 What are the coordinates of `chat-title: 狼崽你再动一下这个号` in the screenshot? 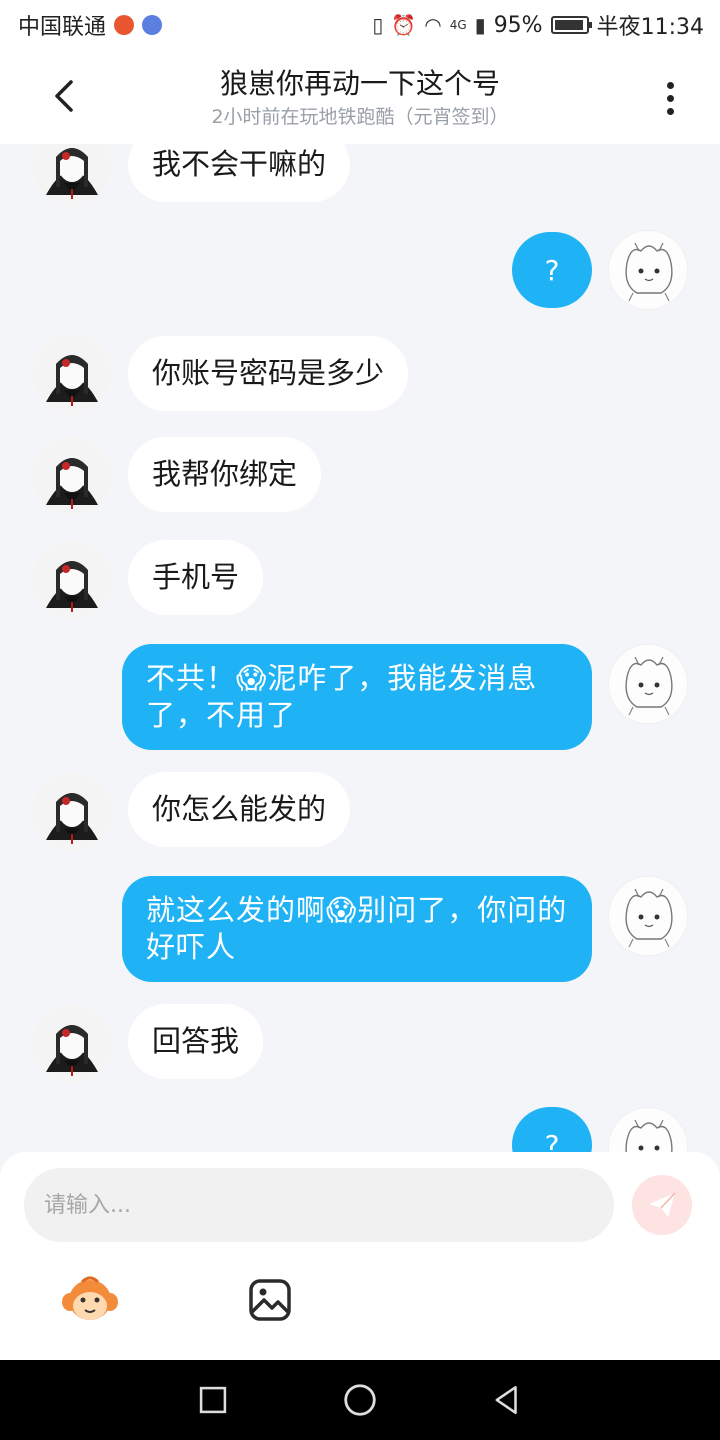 It's located at (359, 83).